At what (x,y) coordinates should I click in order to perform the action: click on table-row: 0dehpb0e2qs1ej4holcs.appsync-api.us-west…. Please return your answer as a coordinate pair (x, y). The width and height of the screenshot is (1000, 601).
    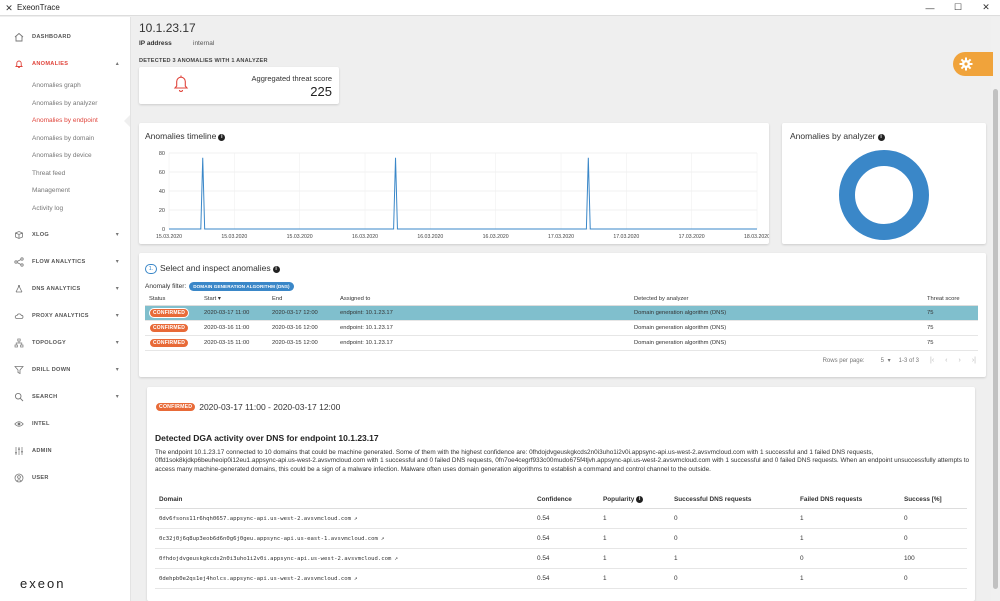
    Looking at the image, I should click on (561, 578).